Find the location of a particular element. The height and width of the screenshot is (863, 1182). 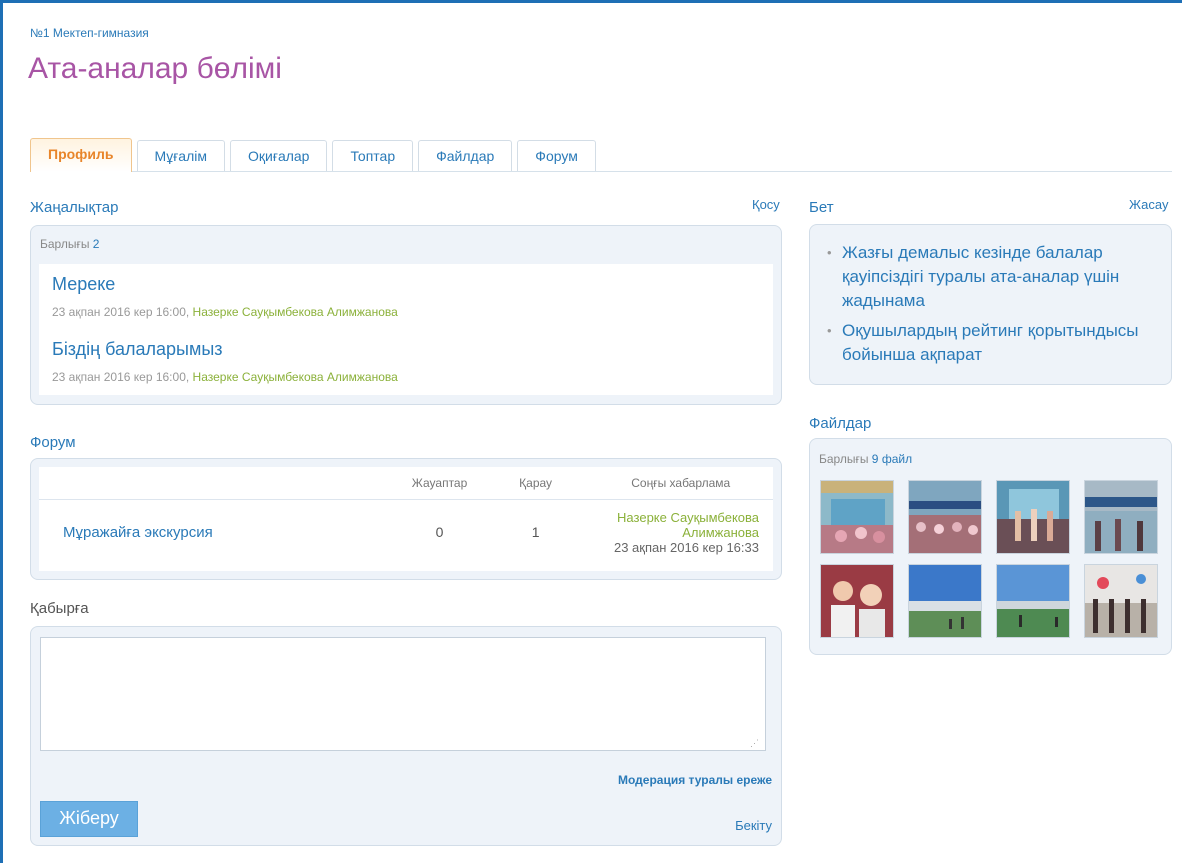

files-box: Барлығы 9 файл is located at coordinates (990, 546).